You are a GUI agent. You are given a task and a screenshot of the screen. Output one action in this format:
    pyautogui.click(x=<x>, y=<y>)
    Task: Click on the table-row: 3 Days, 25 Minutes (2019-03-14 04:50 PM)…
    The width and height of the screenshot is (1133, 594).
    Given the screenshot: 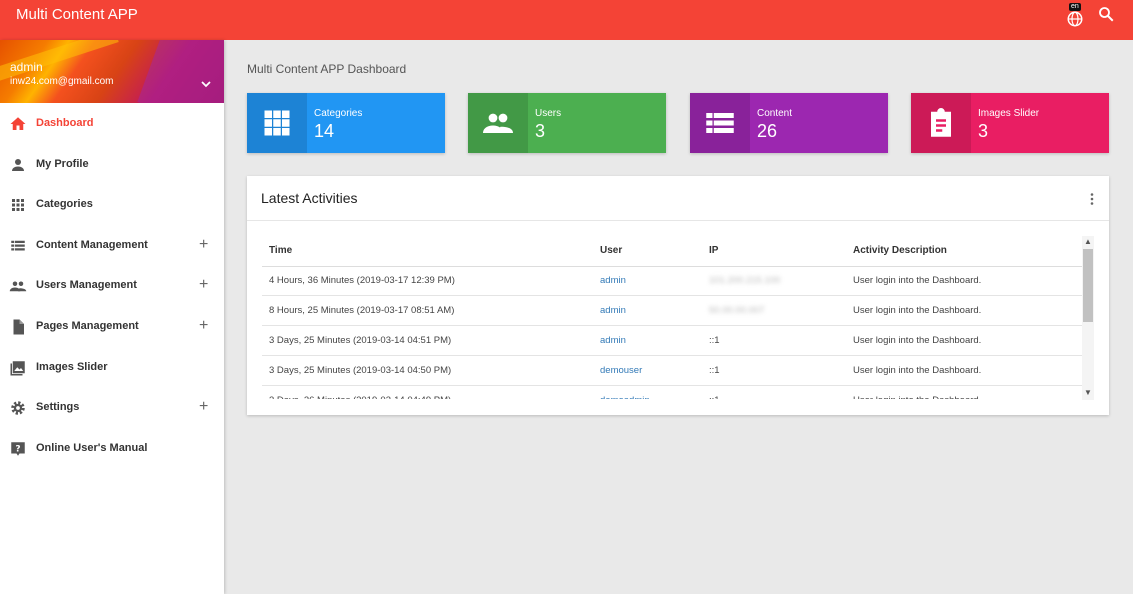 What is the action you would take?
    pyautogui.click(x=672, y=370)
    